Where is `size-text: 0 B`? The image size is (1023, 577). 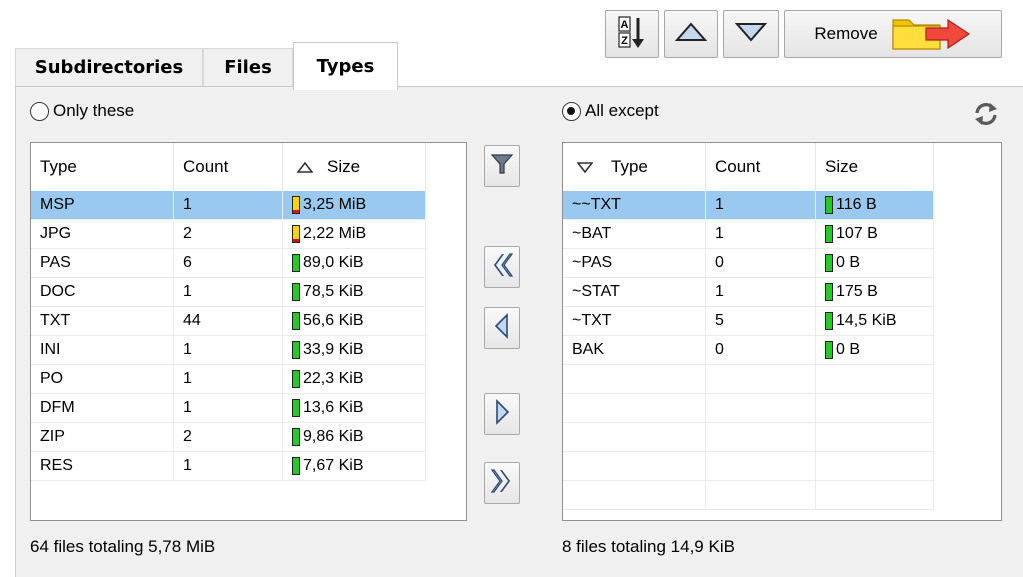
size-text: 0 B is located at coordinates (848, 349).